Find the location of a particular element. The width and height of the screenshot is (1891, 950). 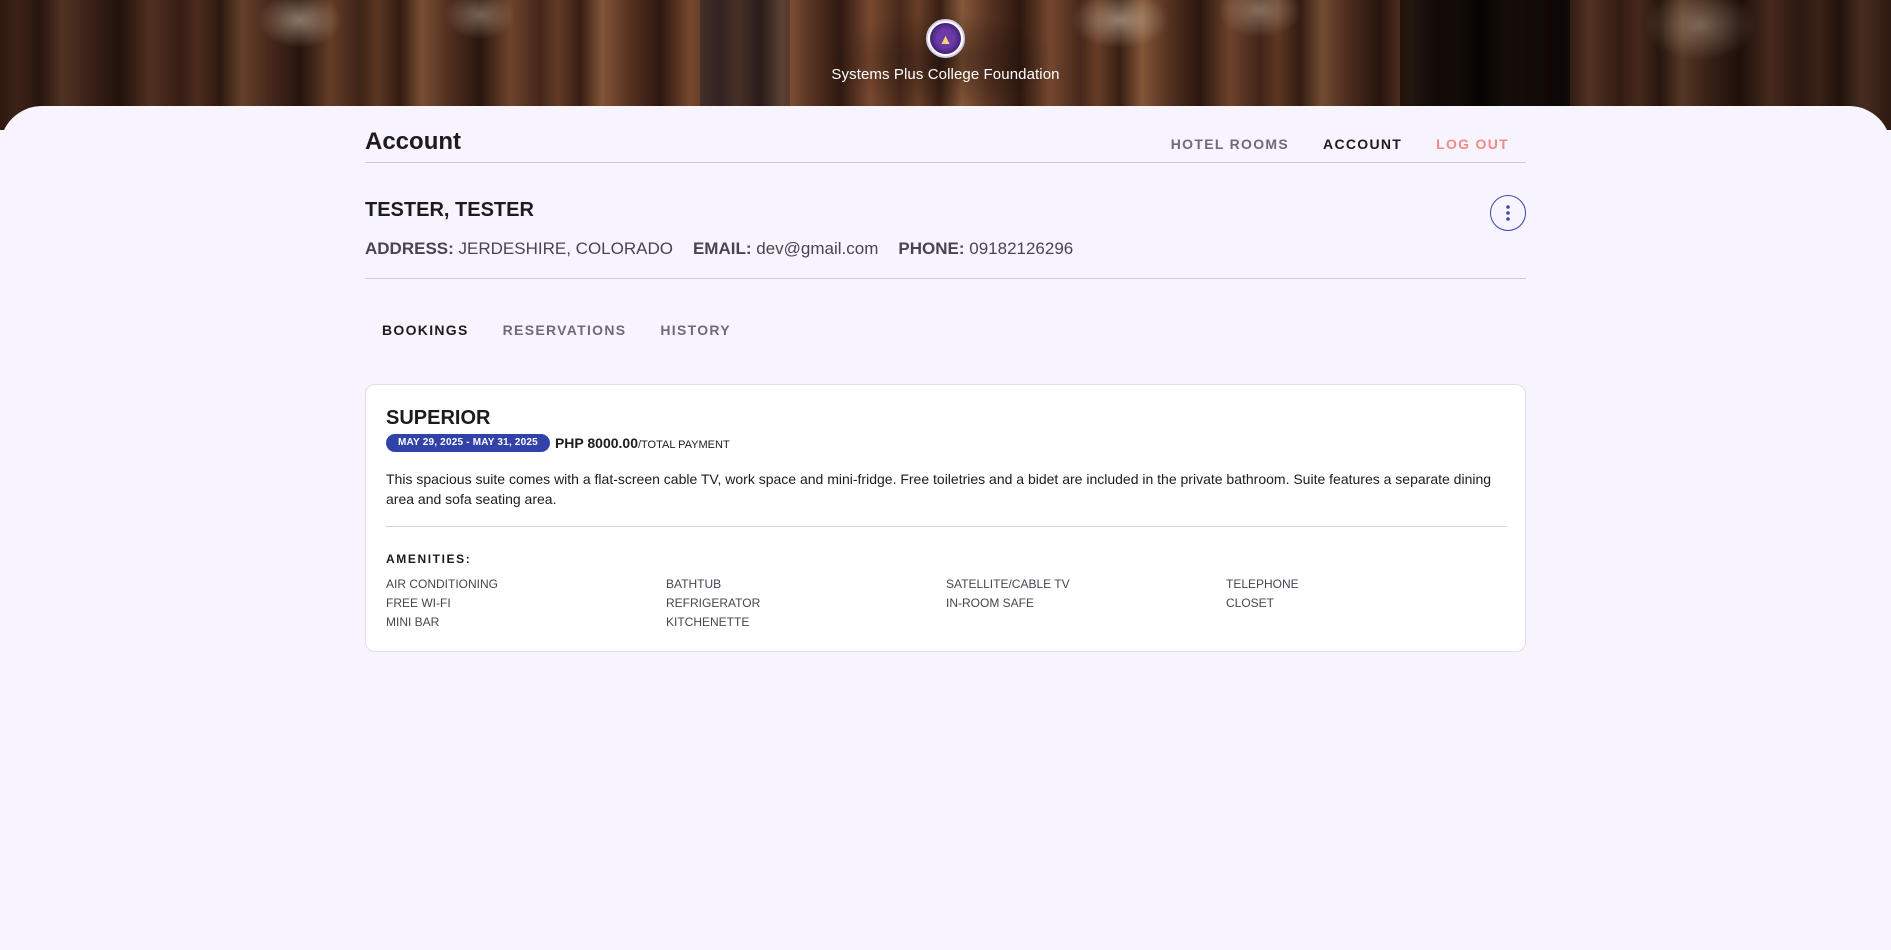

college-seal-icon: ▲ is located at coordinates (945, 38).